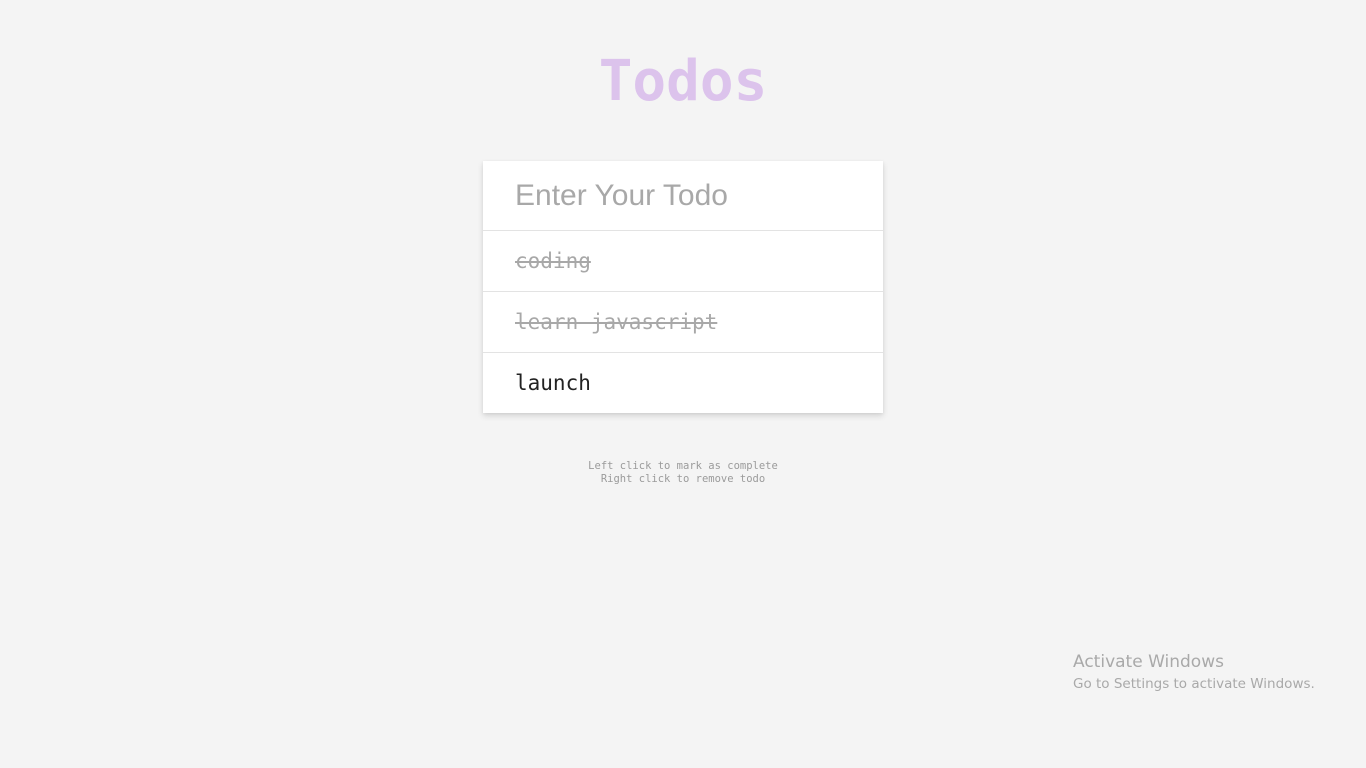 The width and height of the screenshot is (1366, 768). Describe the element at coordinates (683, 383) in the screenshot. I see `todo-item-launch: launch` at that location.